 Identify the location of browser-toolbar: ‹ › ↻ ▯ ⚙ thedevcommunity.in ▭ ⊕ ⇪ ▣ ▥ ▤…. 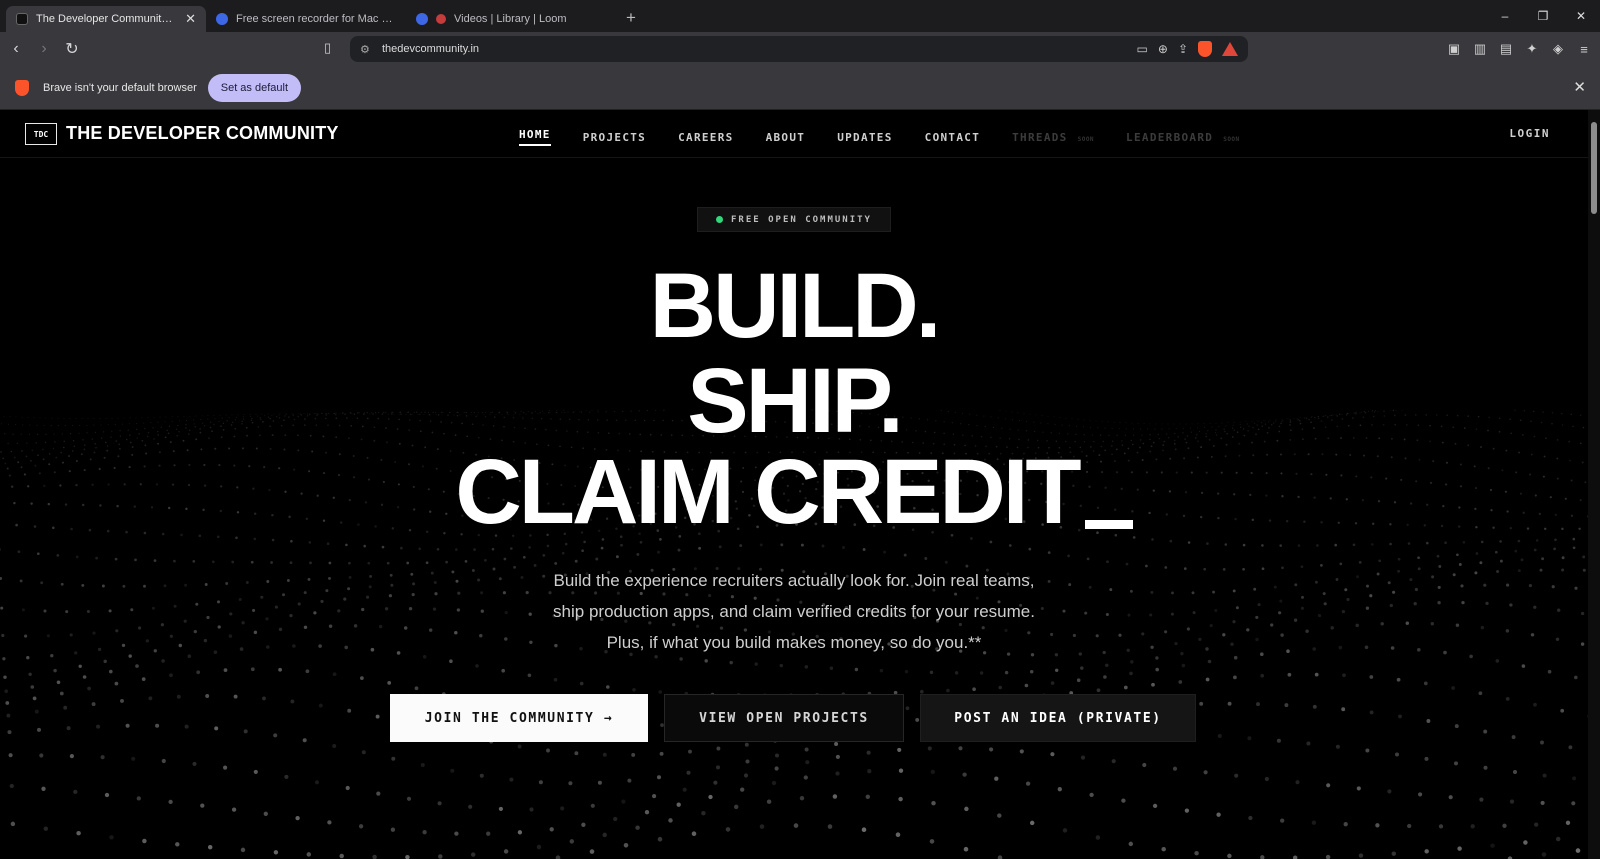
(800, 49).